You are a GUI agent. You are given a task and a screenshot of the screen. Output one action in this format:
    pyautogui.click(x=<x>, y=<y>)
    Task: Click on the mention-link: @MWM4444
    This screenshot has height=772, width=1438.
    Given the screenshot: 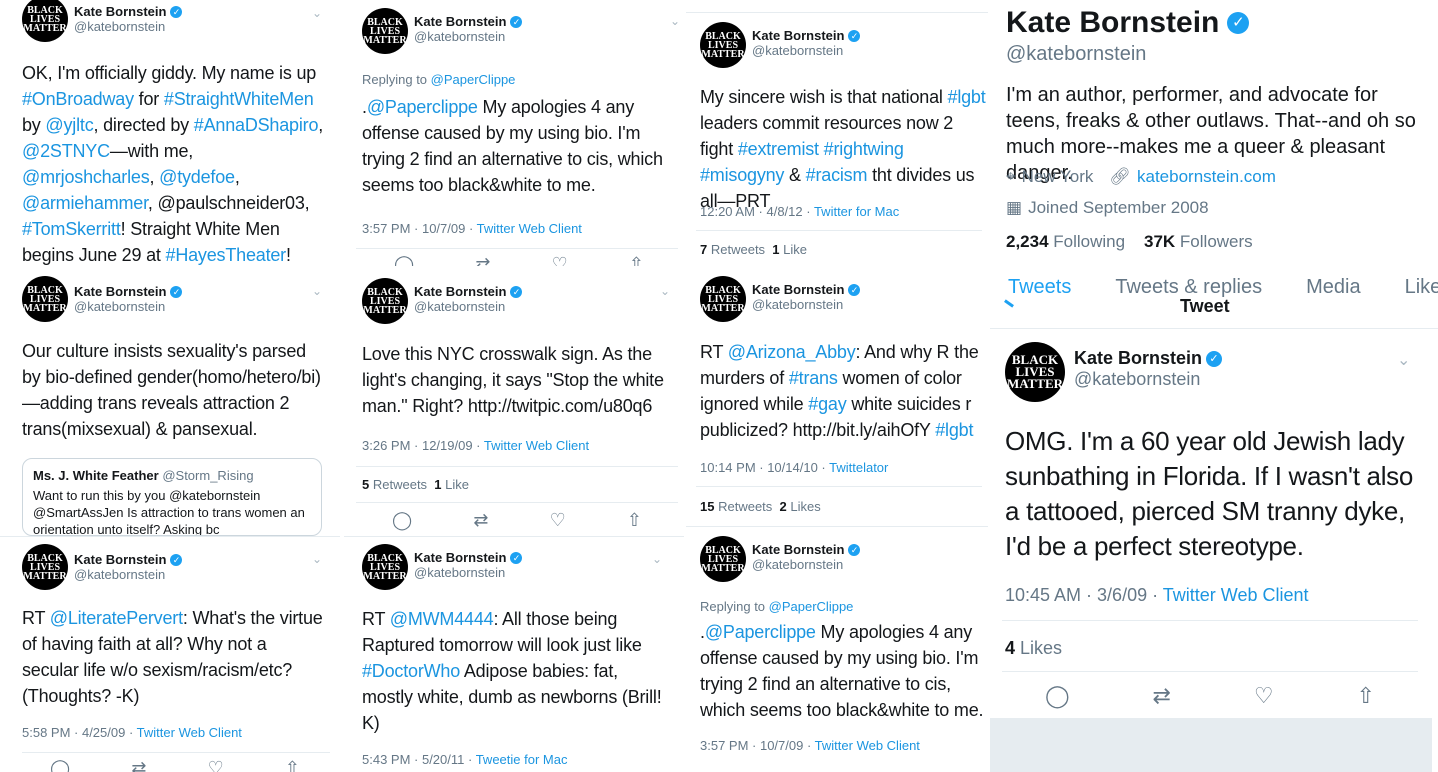 What is the action you would take?
    pyautogui.click(x=442, y=619)
    